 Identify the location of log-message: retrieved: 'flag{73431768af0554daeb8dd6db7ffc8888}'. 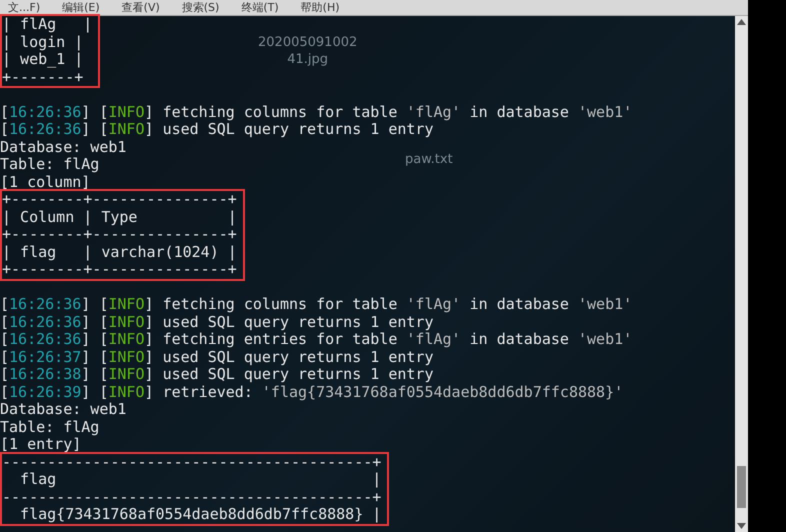
(393, 391).